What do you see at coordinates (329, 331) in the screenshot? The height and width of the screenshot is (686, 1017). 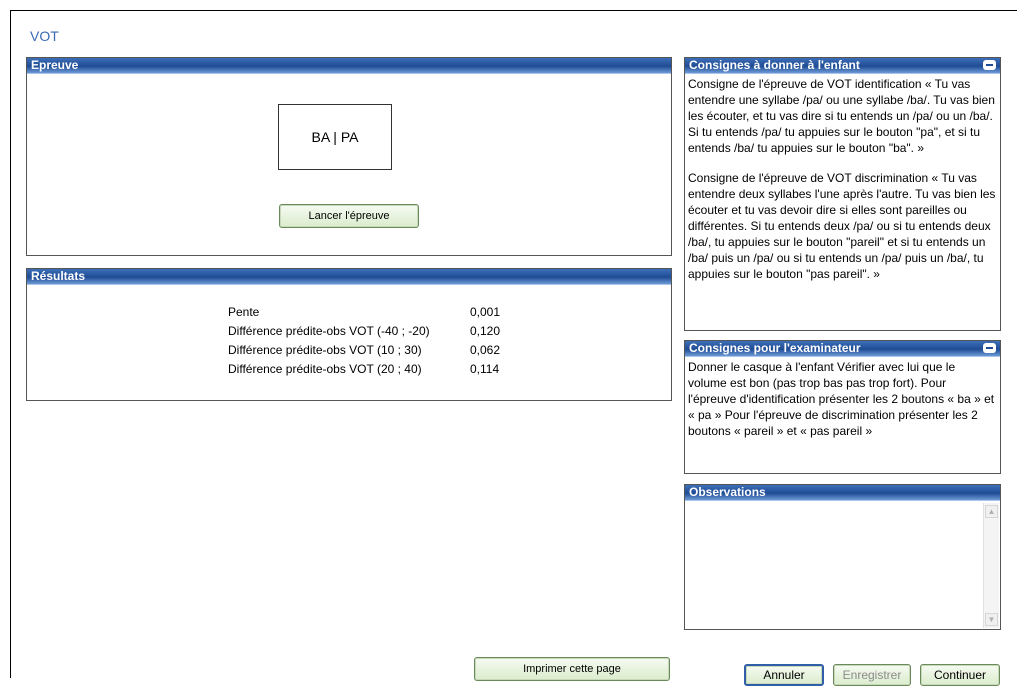 I see `result-label: Différence prédite-obs VOT (-40 ; -20)` at bounding box center [329, 331].